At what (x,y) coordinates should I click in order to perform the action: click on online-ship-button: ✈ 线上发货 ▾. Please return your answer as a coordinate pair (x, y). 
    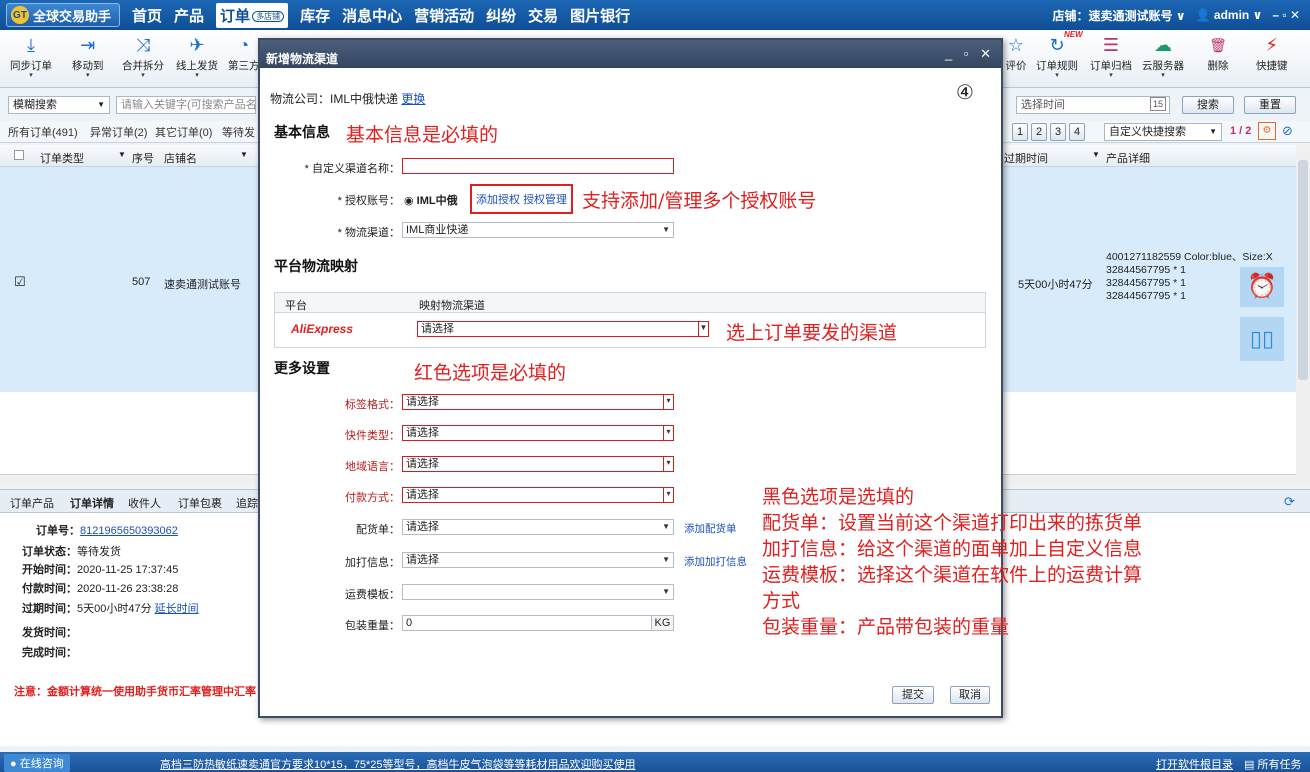
    Looking at the image, I should click on (197, 56).